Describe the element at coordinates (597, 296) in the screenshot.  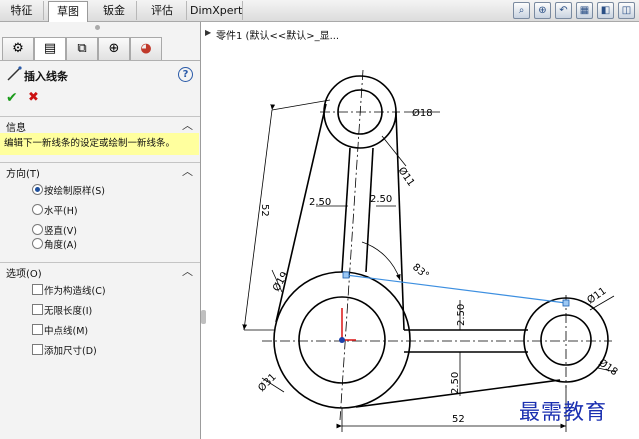
I see `dim-right-inner: Ø11` at that location.